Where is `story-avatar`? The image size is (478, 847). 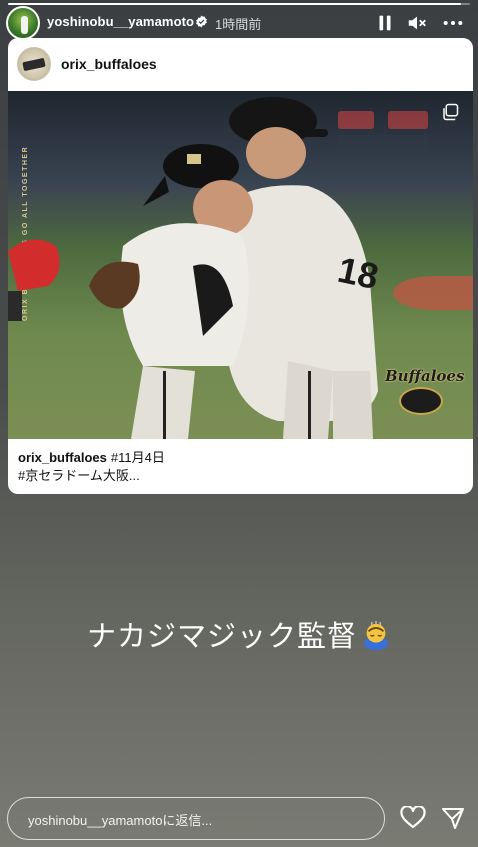 story-avatar is located at coordinates (23, 23).